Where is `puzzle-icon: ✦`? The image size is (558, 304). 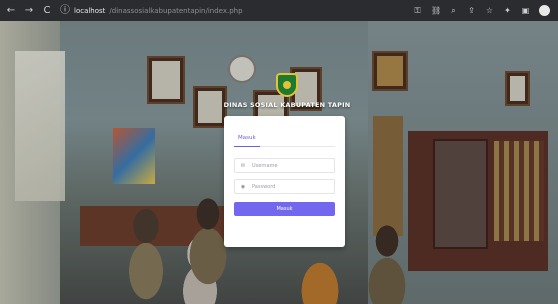
puzzle-icon: ✦ is located at coordinates (507, 10).